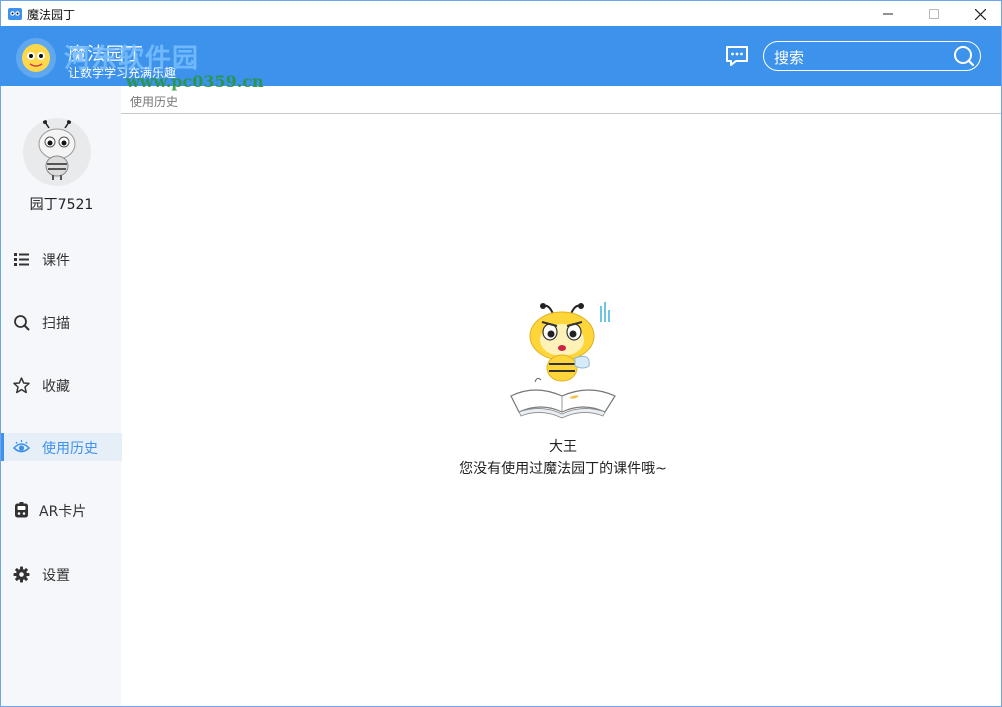 The width and height of the screenshot is (1002, 707). What do you see at coordinates (195, 81) in the screenshot?
I see `watermark-url: www.pc0359.cn` at bounding box center [195, 81].